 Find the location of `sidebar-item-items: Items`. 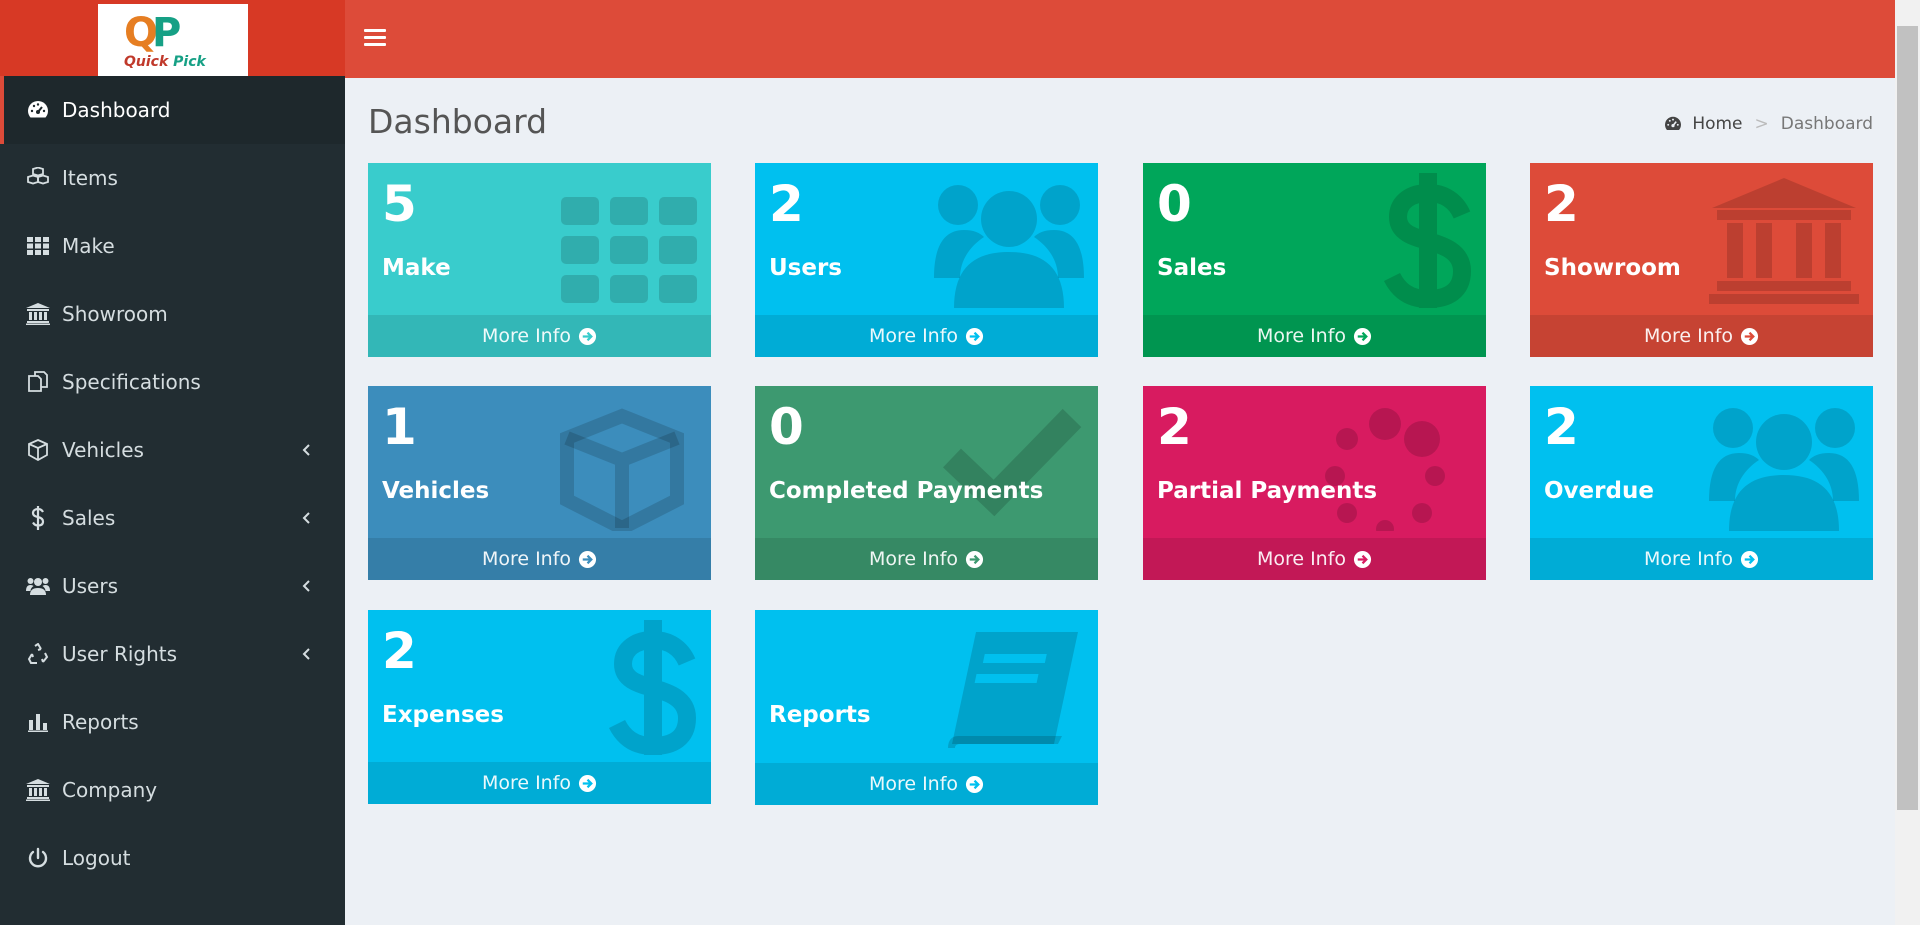

sidebar-item-items: Items is located at coordinates (172, 178).